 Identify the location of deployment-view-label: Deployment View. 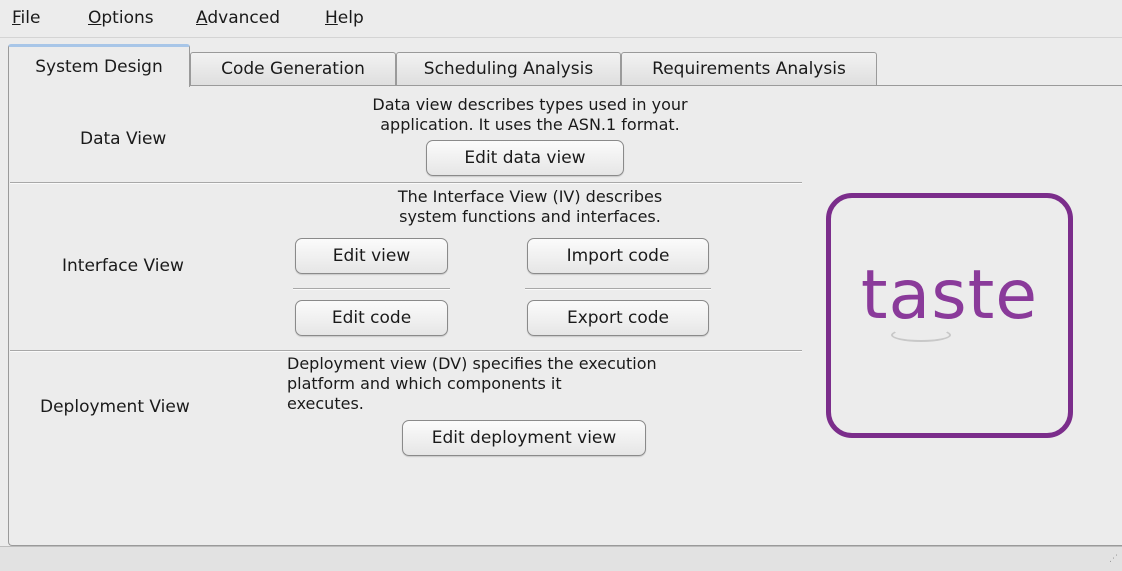
(115, 407).